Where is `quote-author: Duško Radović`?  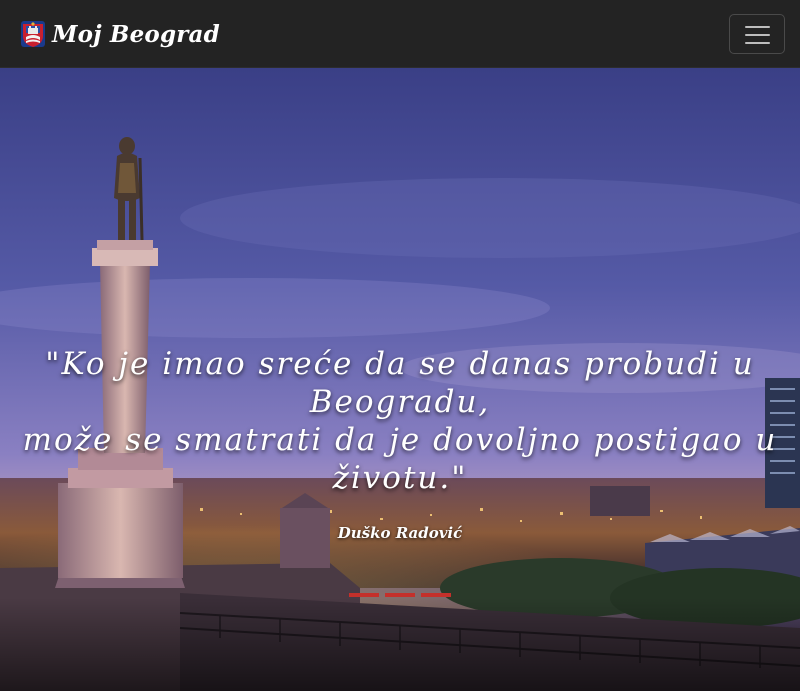 quote-author: Duško Radović is located at coordinates (400, 533).